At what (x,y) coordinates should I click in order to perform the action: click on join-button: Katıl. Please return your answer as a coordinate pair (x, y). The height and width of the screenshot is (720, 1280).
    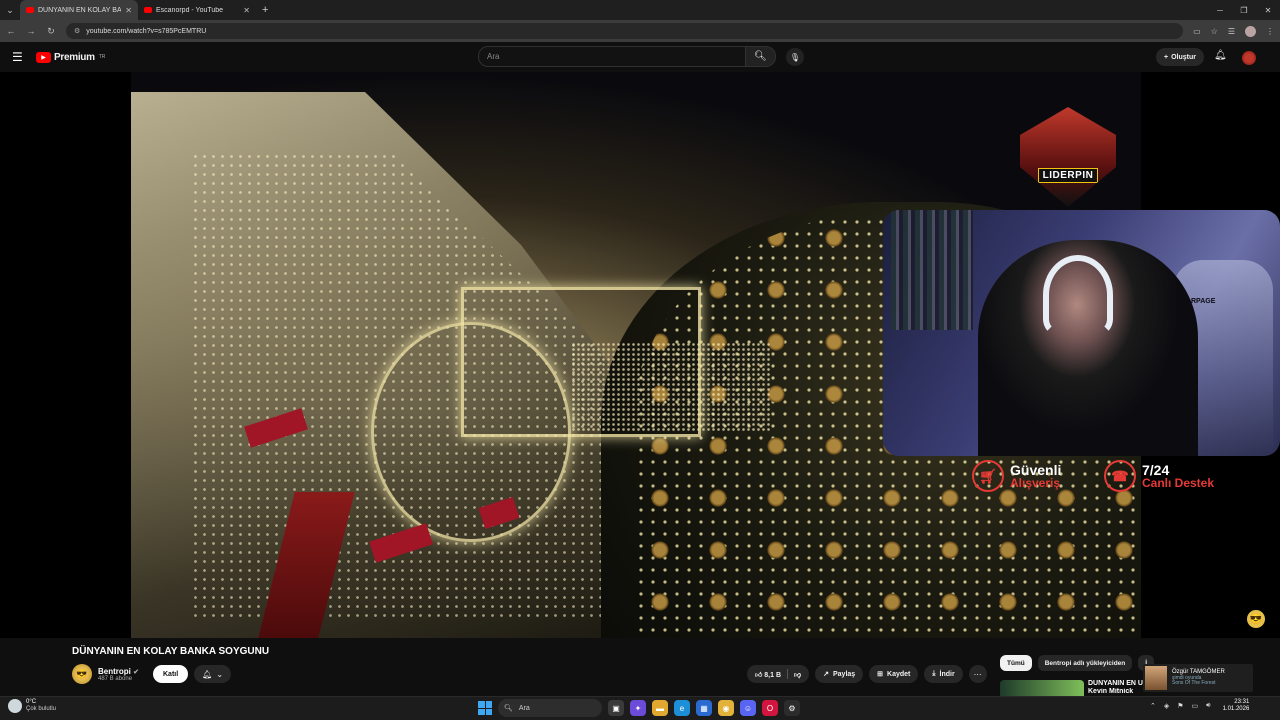
    Looking at the image, I should click on (171, 674).